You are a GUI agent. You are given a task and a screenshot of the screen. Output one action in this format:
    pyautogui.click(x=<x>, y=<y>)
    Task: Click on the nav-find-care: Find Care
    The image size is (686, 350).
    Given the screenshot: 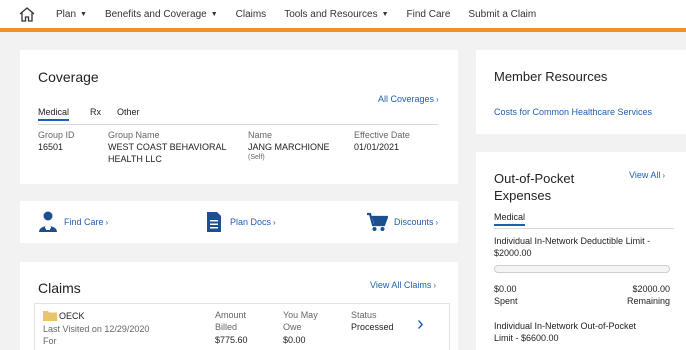 What is the action you would take?
    pyautogui.click(x=429, y=14)
    